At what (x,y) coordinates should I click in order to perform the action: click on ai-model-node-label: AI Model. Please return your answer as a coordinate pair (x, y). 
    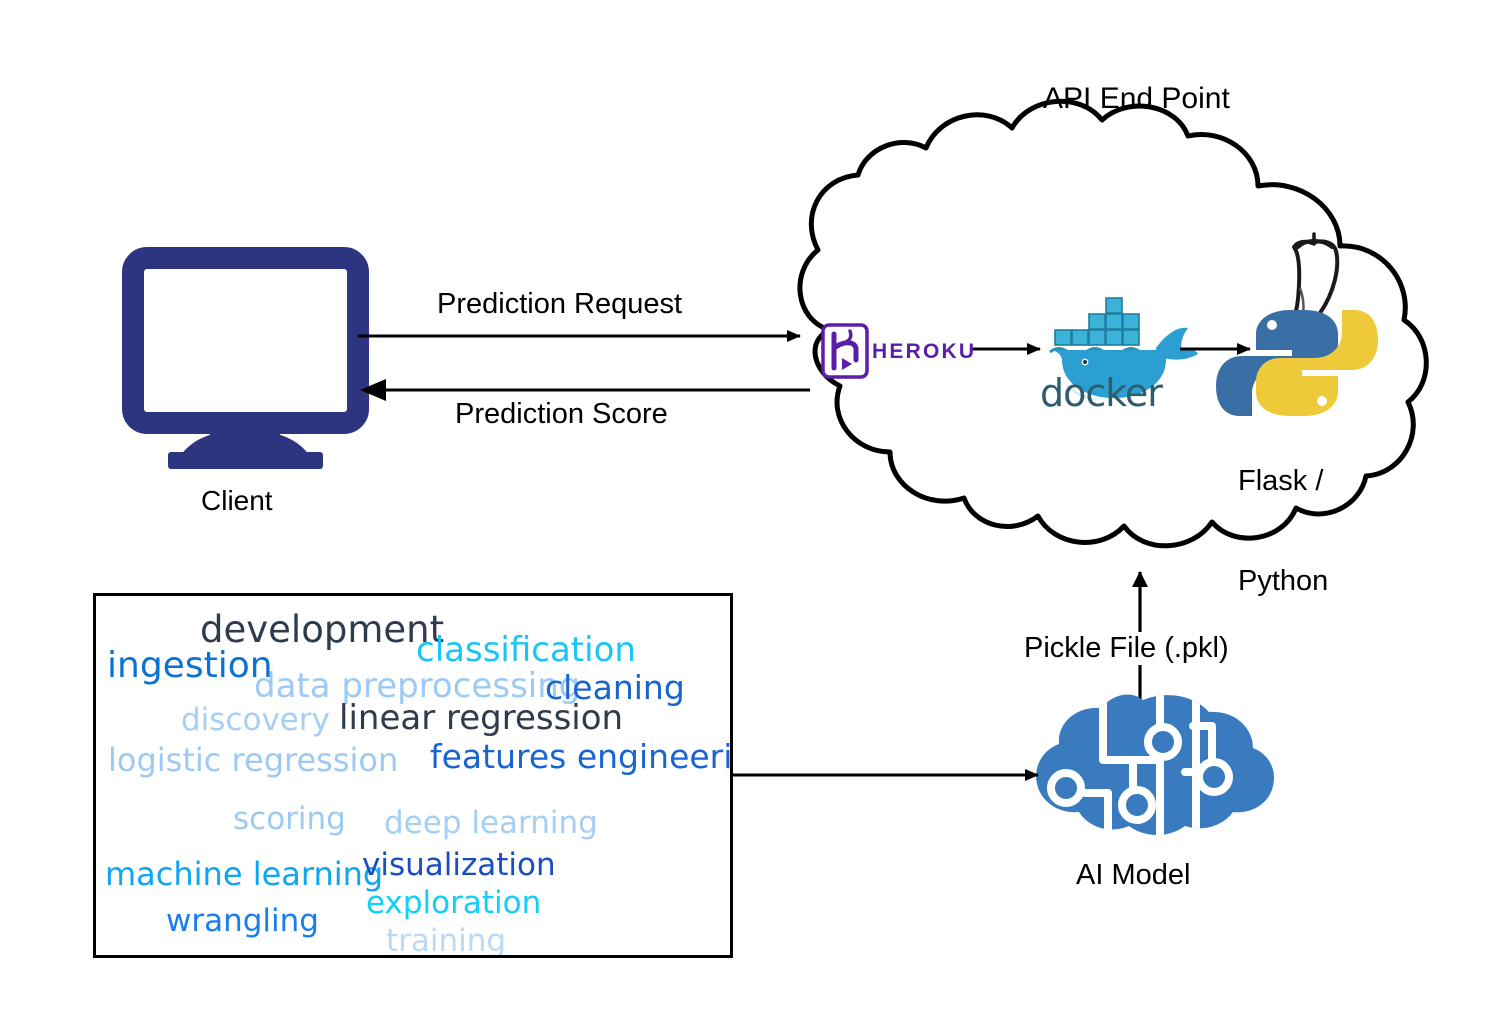
    Looking at the image, I should click on (1133, 875).